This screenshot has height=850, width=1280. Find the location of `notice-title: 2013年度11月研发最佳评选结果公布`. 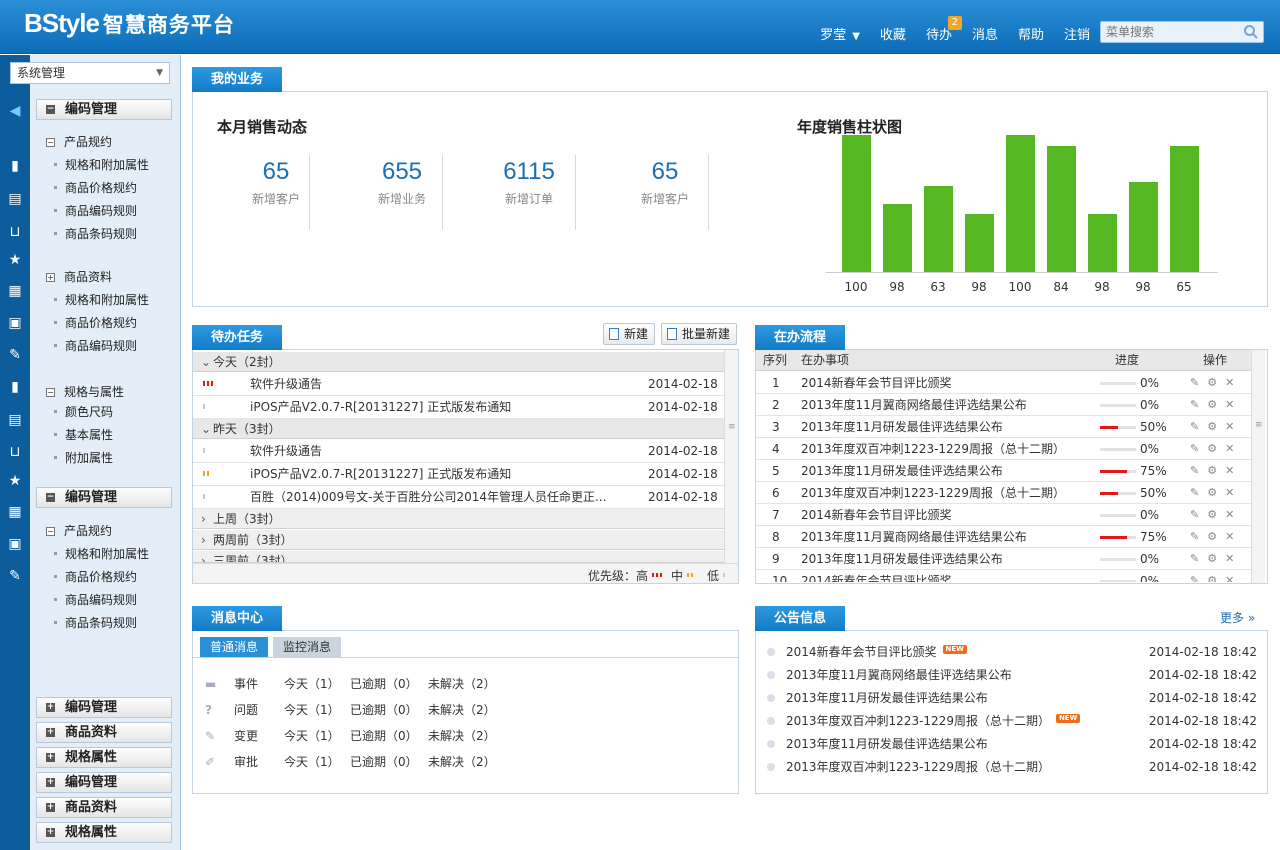

notice-title: 2013年度11月研发最佳评选结果公布 is located at coordinates (887, 698).